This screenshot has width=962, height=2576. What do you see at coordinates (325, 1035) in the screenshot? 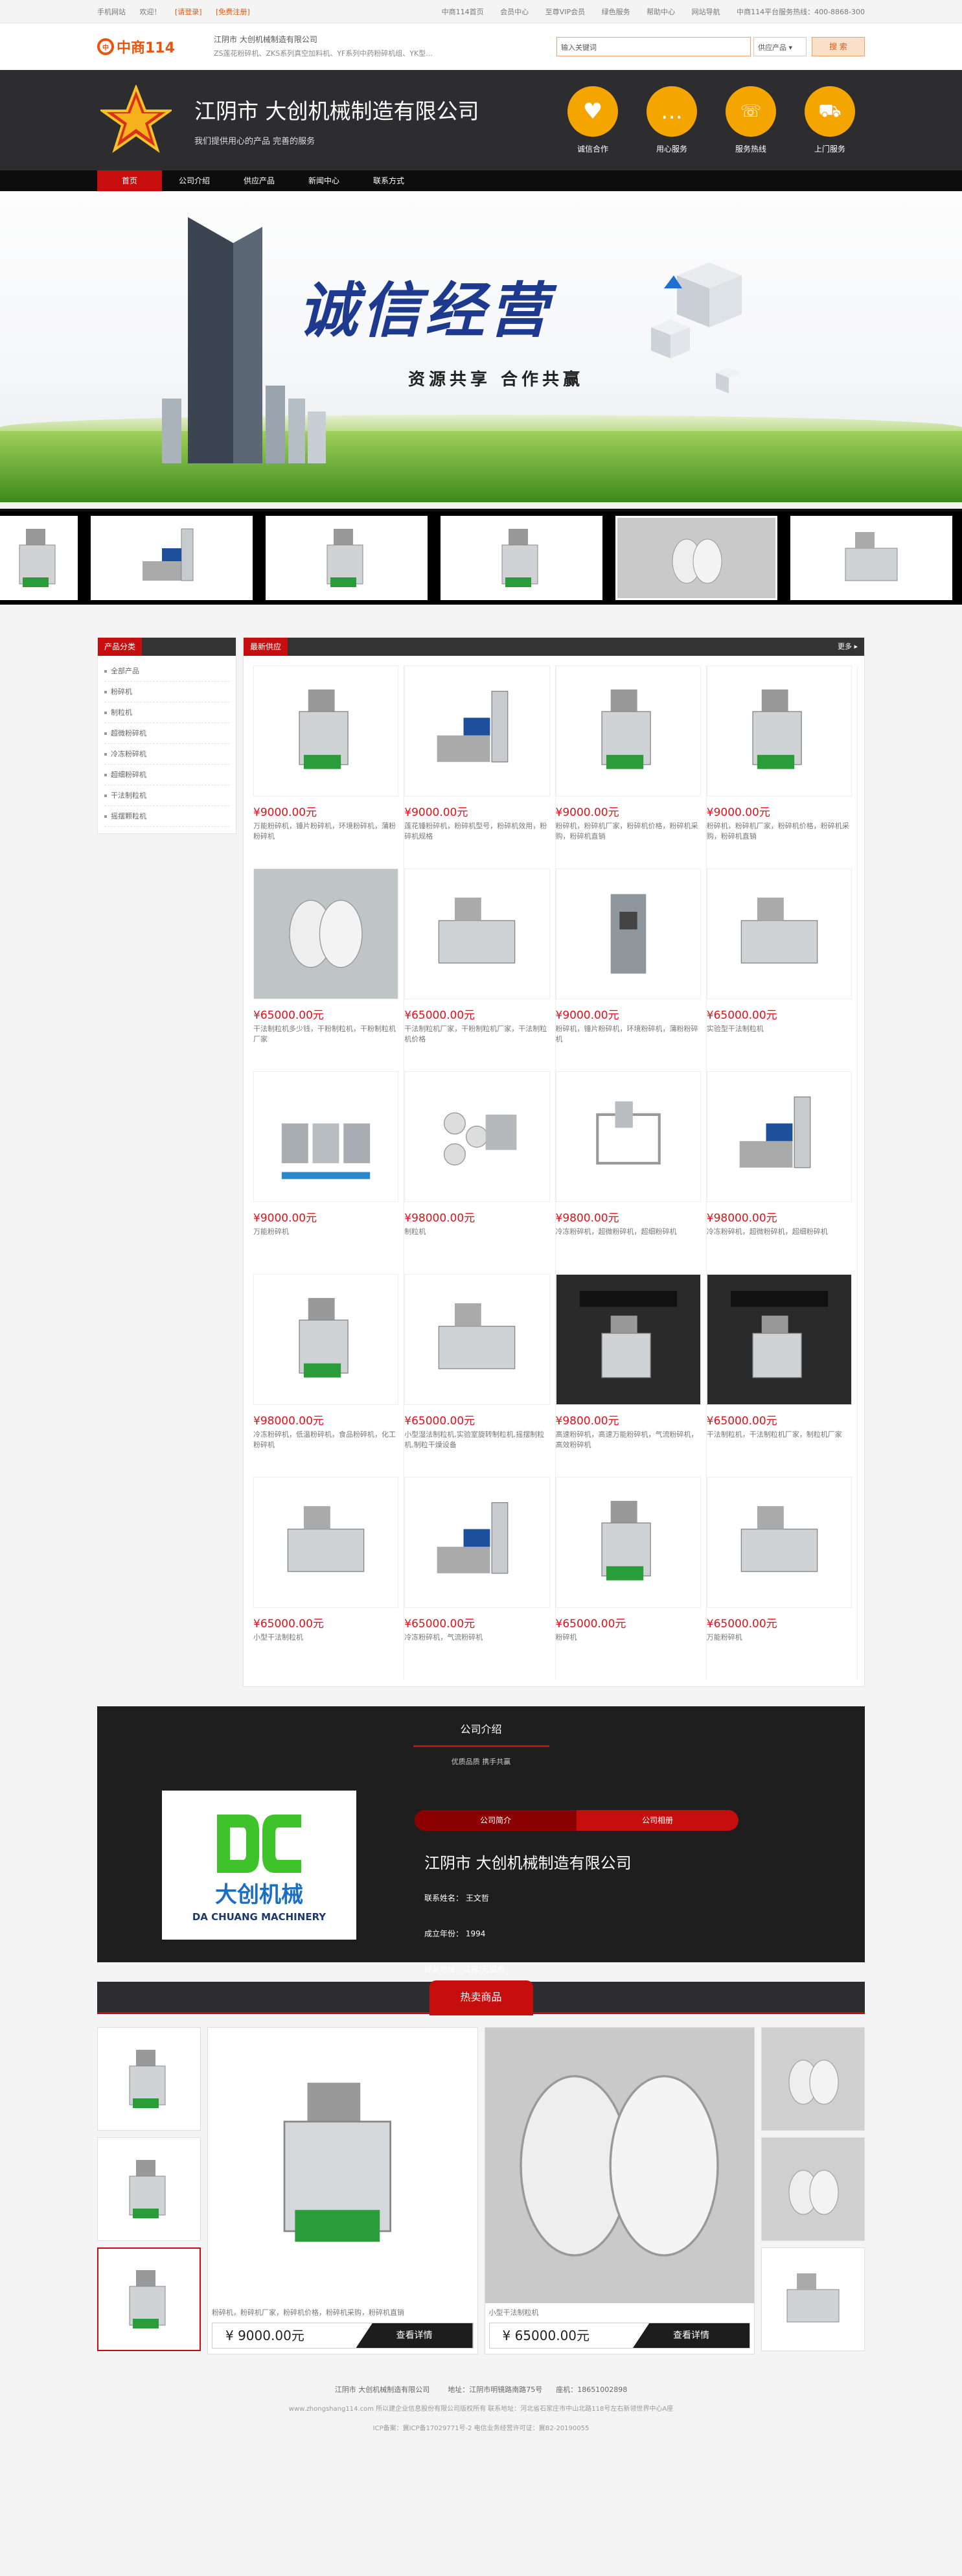
I see `product-desc: 干法制粒机多少钱，干粉制粒机，干粉制粒机厂家` at bounding box center [325, 1035].